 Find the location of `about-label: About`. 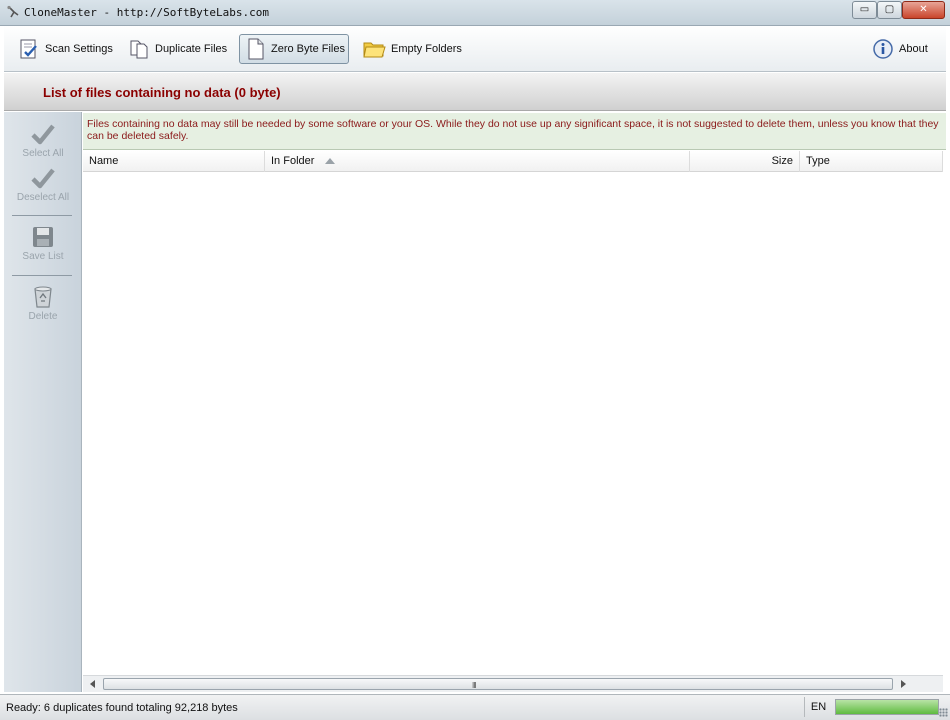

about-label: About is located at coordinates (913, 49).